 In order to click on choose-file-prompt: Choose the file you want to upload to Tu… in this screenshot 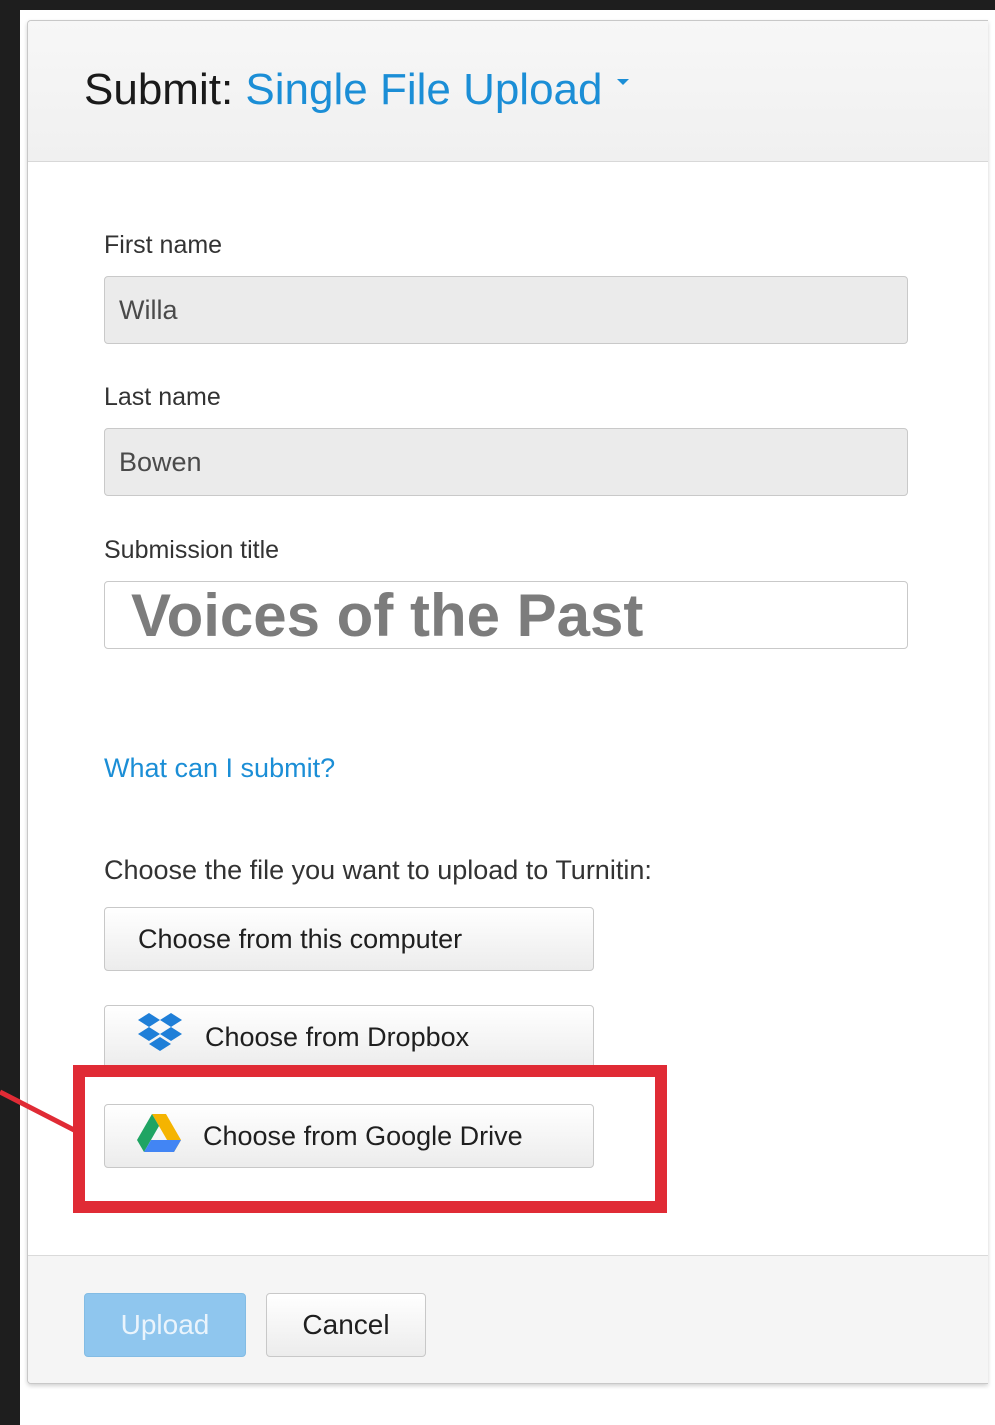, I will do `click(378, 870)`.